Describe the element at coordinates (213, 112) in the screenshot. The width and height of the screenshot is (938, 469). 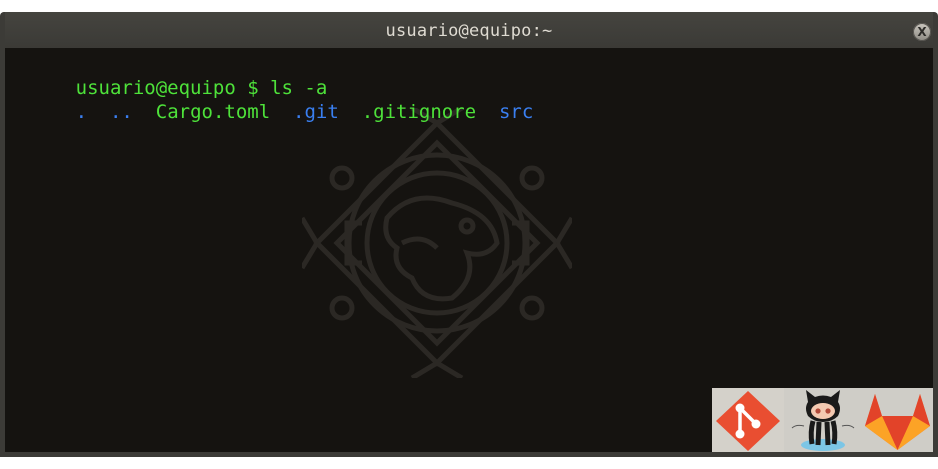
I see `output-entry-cargo-toml: Cargo.toml` at that location.